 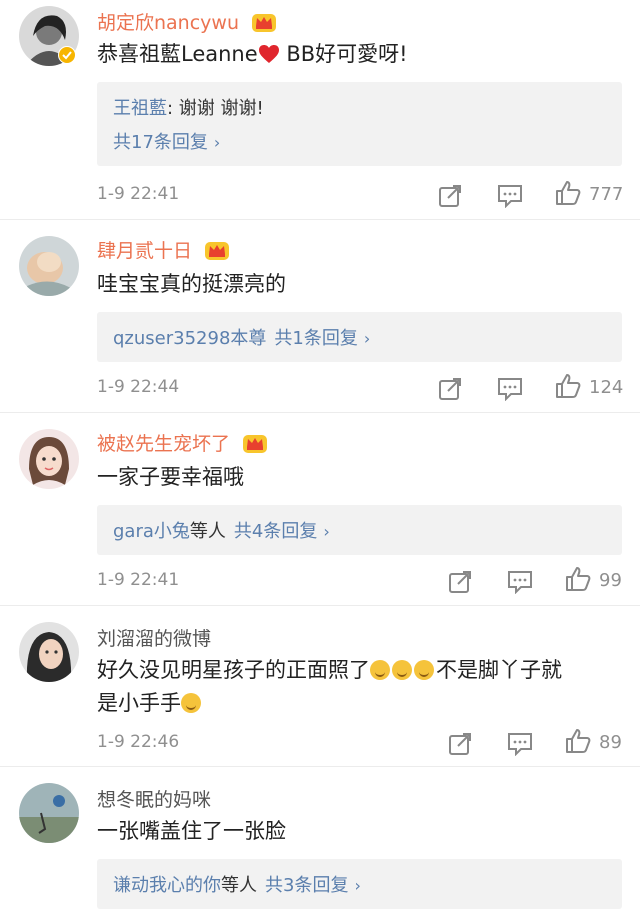 What do you see at coordinates (610, 580) in the screenshot?
I see `like-count: 99` at bounding box center [610, 580].